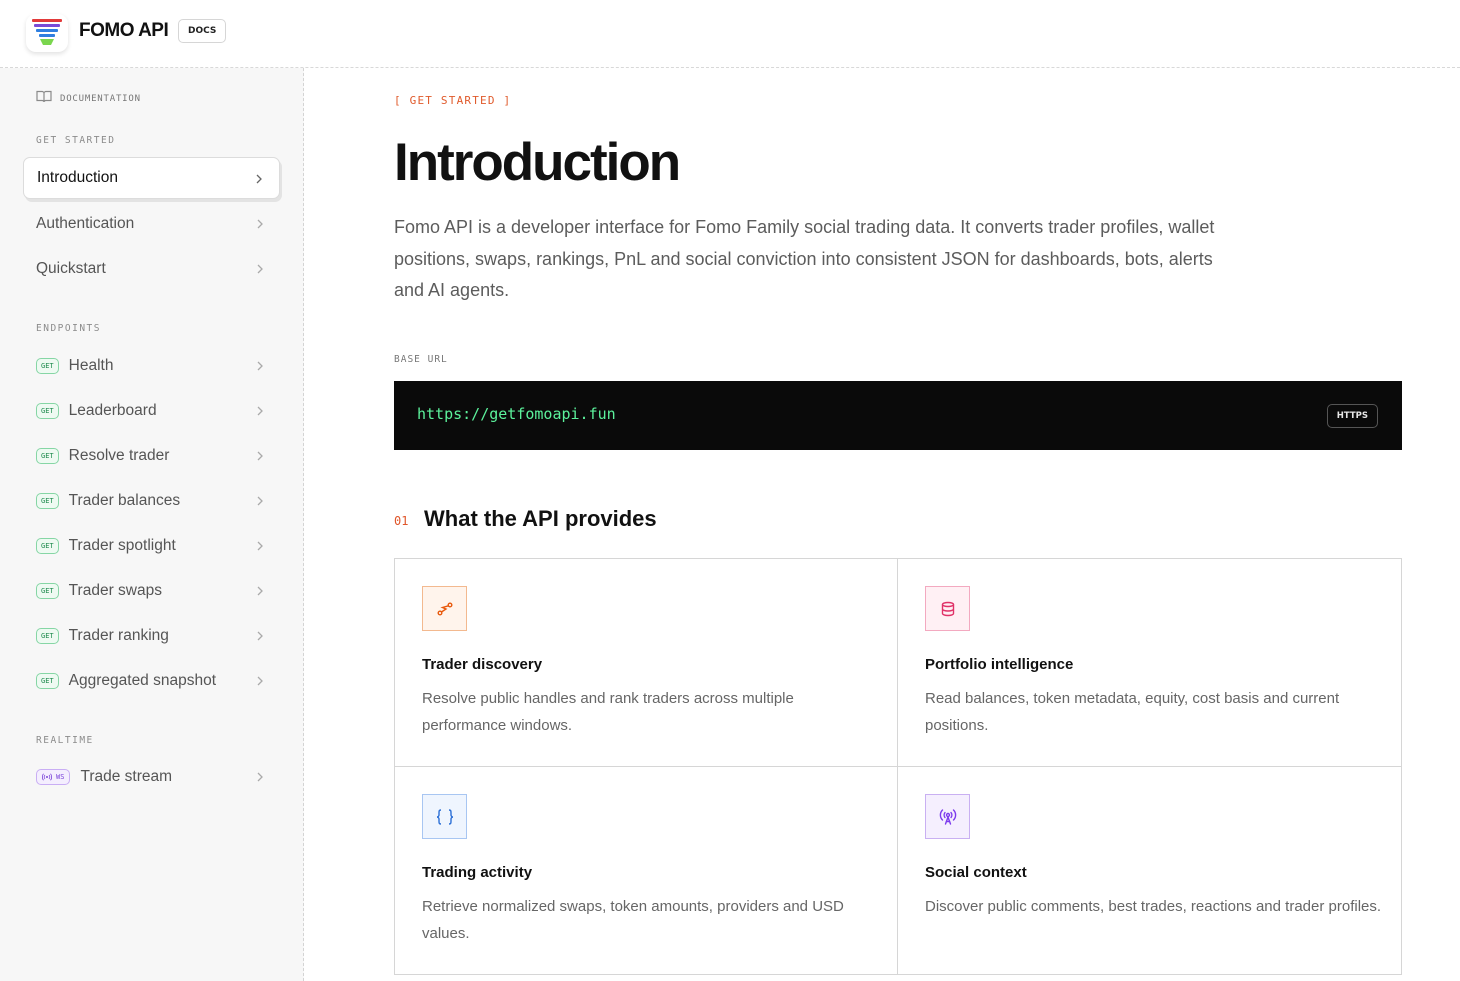  Describe the element at coordinates (65, 740) in the screenshot. I see `section-title-realtime: REALTIME` at that location.